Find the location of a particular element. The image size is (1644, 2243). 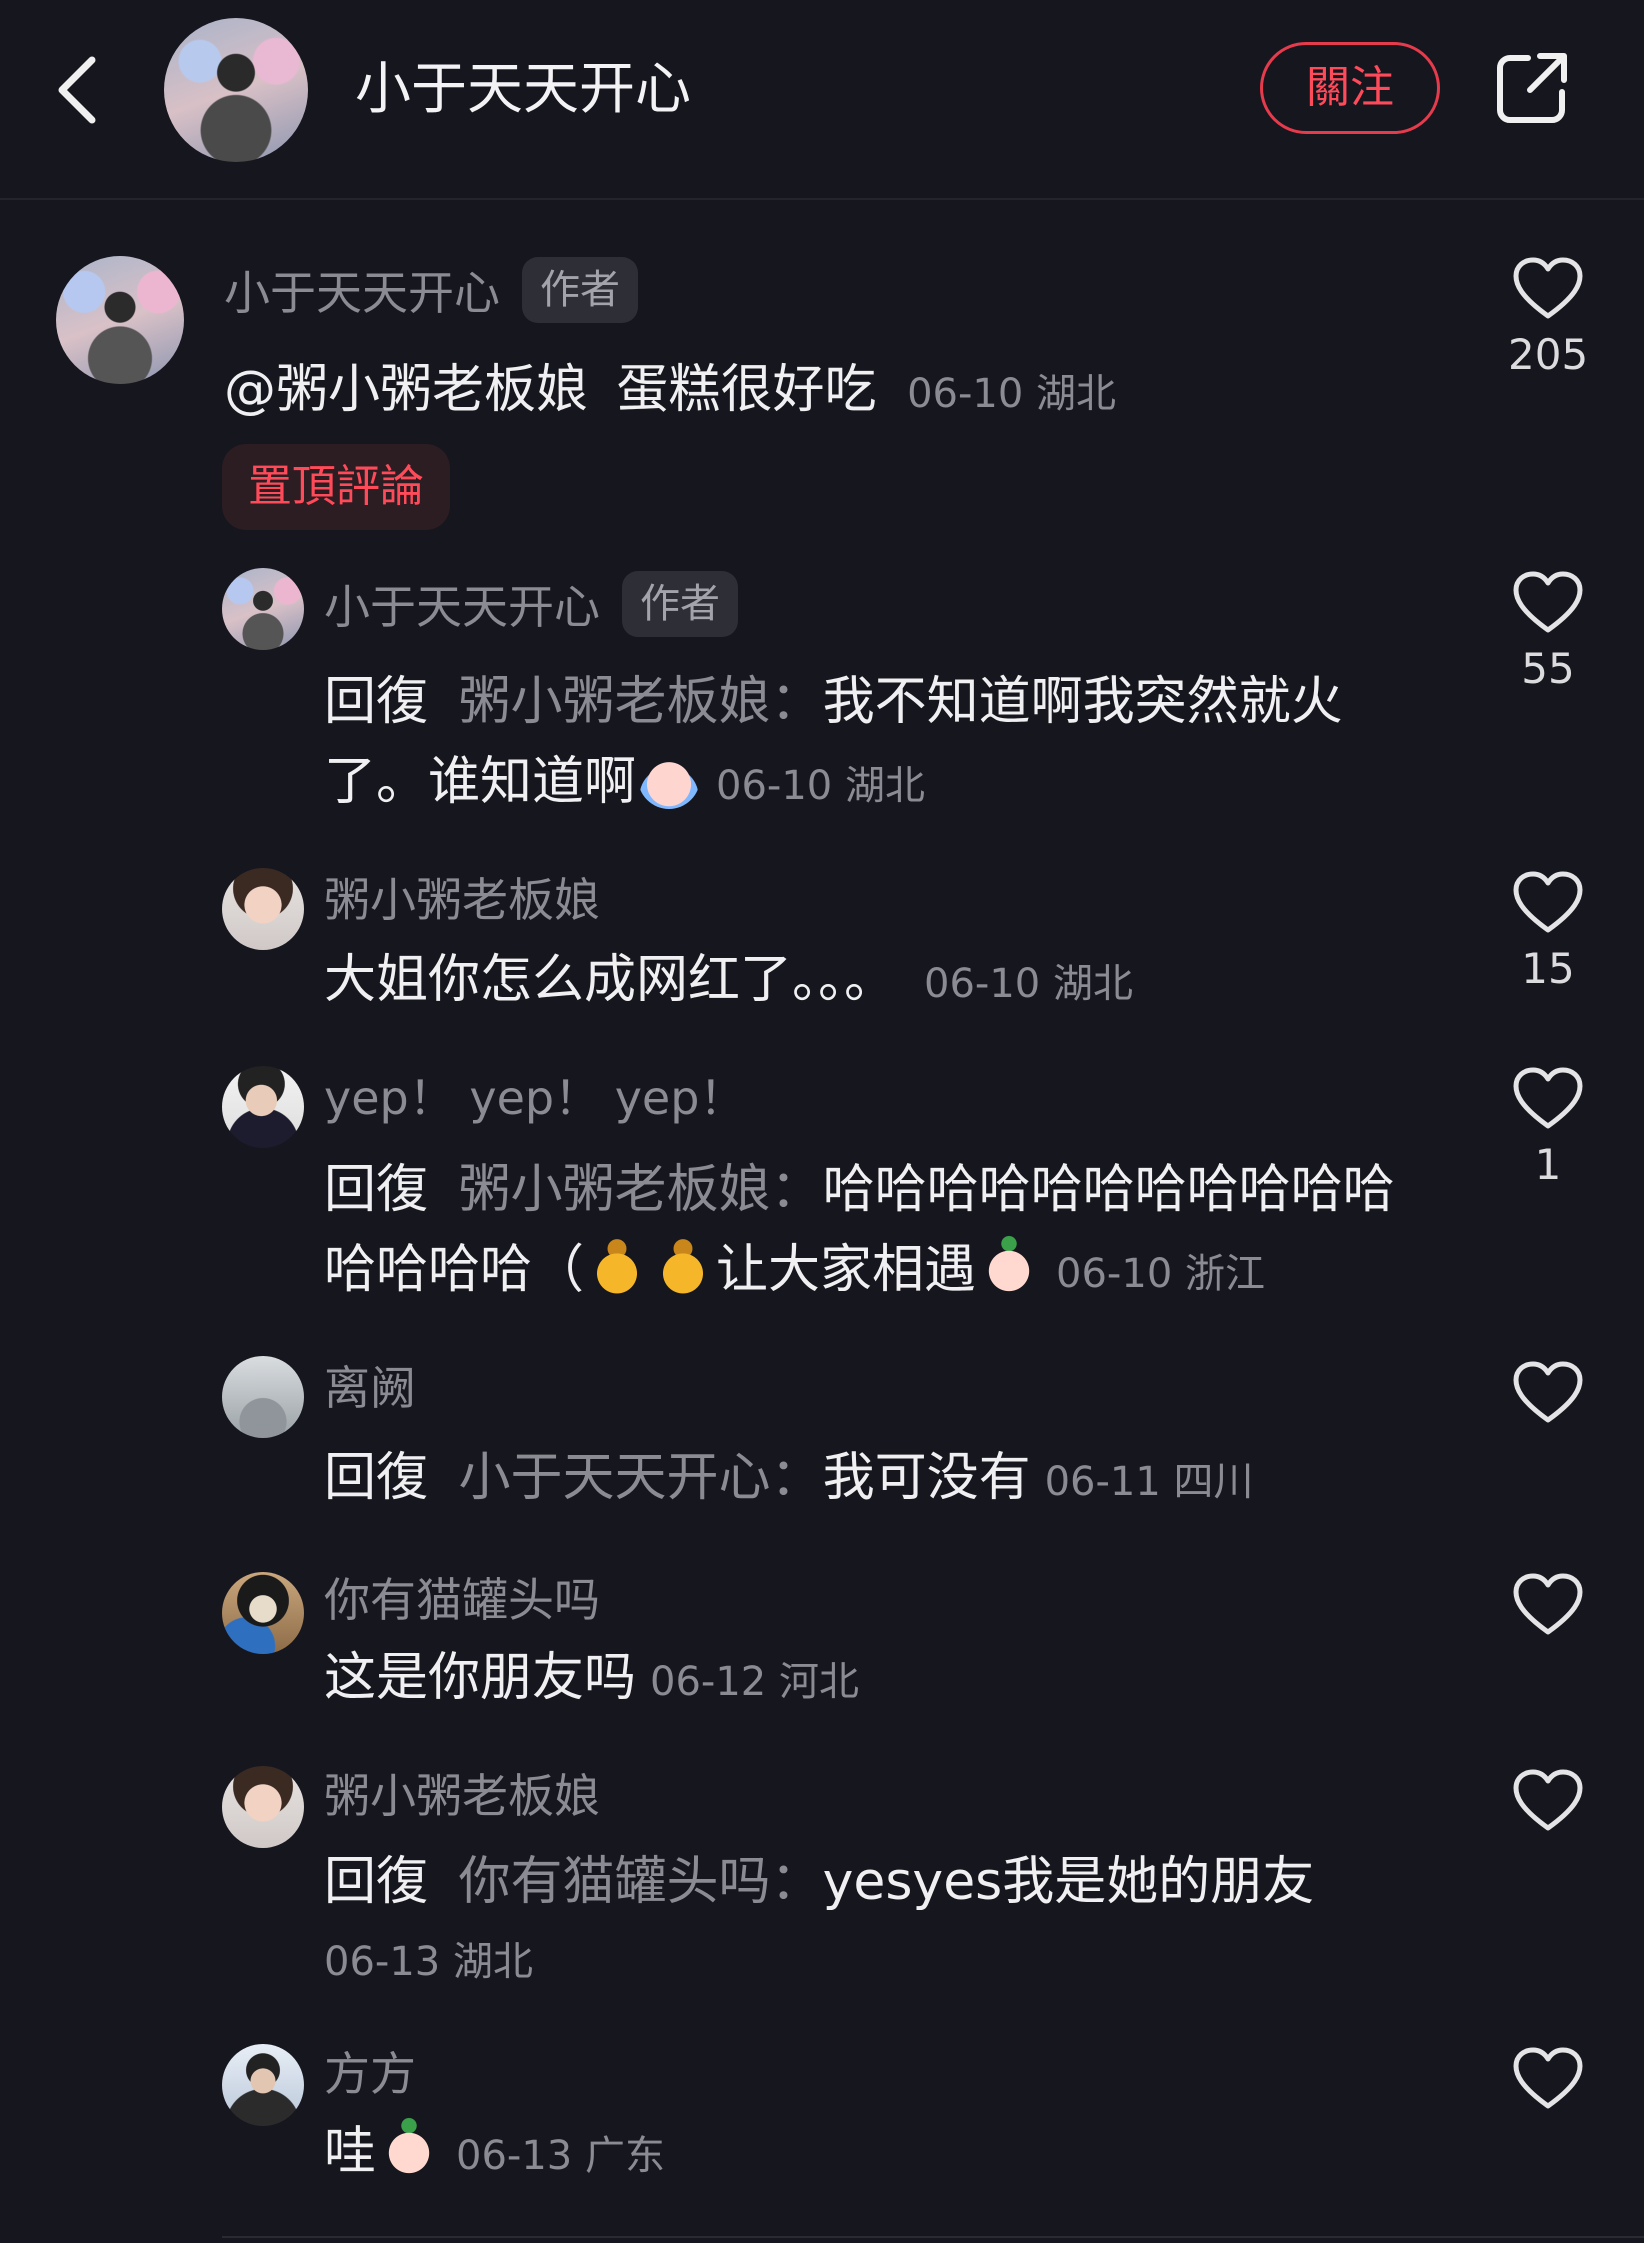

share-button is located at coordinates (1532, 88).